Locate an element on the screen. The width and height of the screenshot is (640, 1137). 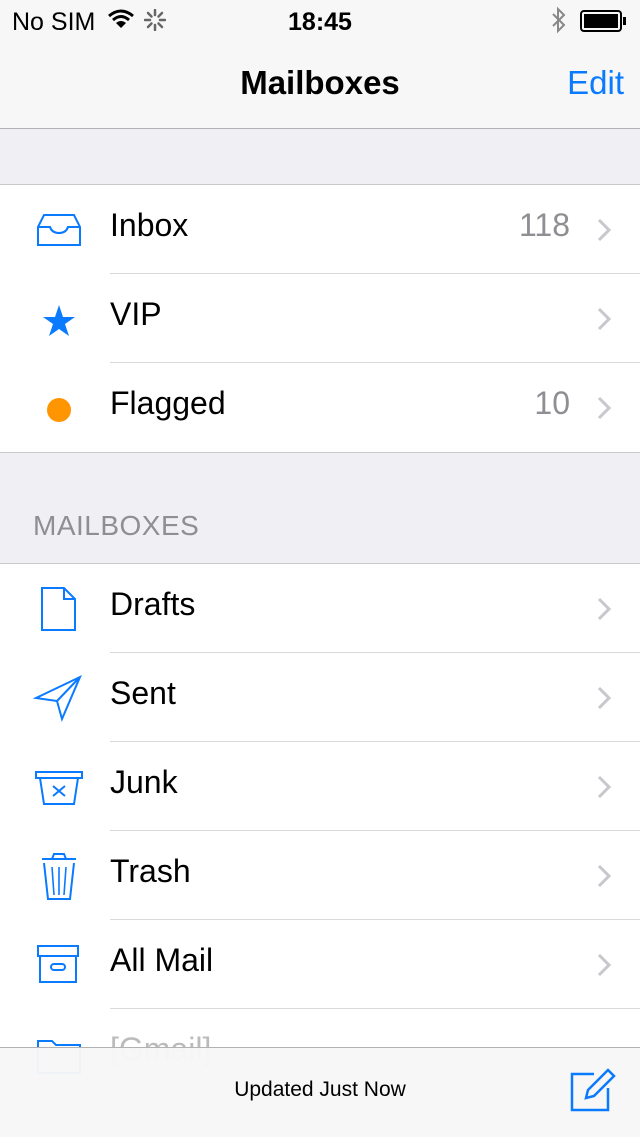
navigation-bar: Mailboxes Edit is located at coordinates (320, 84).